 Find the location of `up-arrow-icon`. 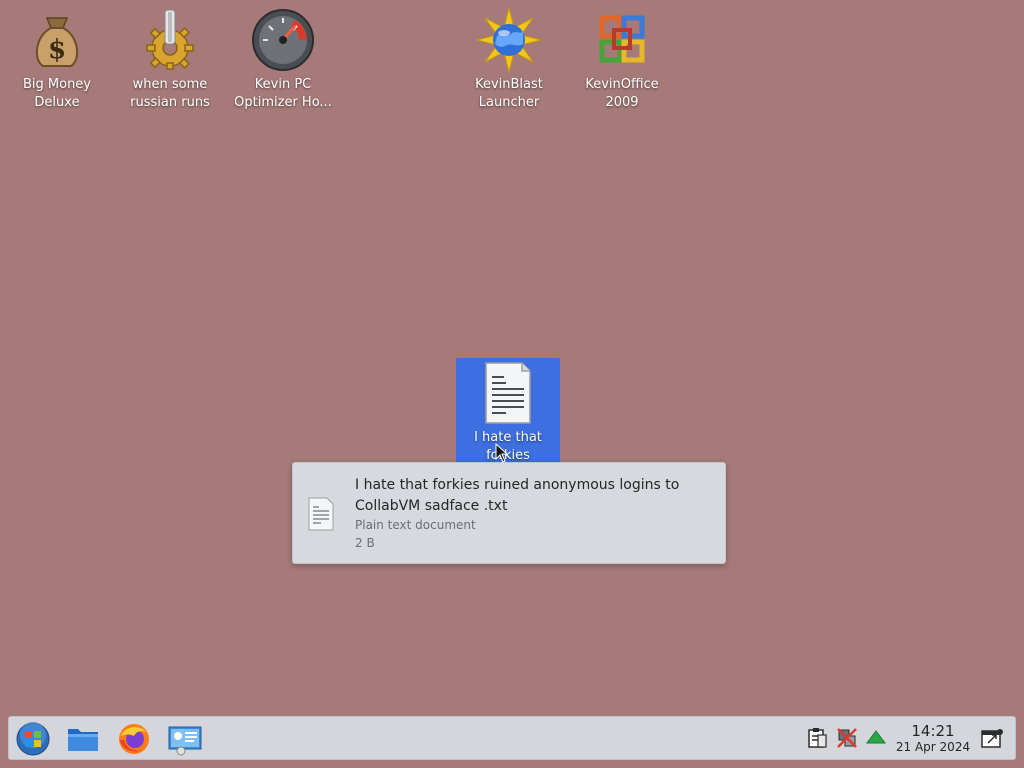

up-arrow-icon is located at coordinates (876, 738).